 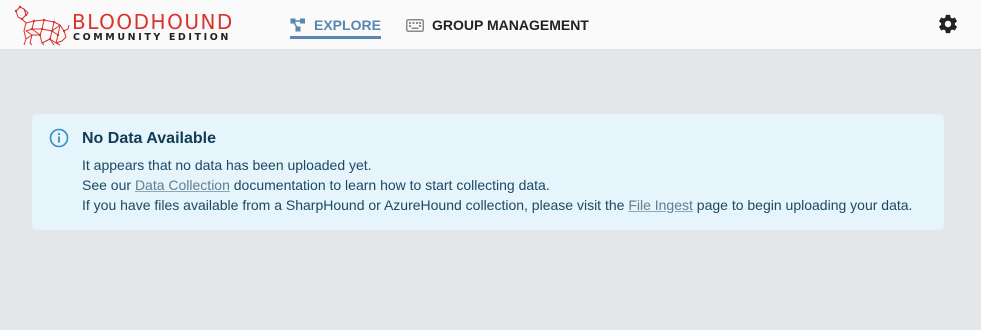 I want to click on data-collection-link: Data Collection, so click(x=182, y=185).